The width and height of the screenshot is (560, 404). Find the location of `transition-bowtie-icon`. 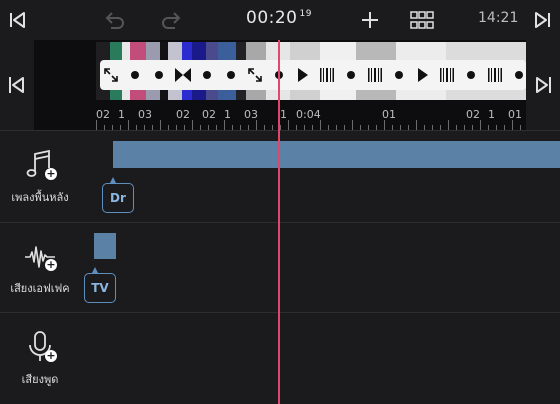

transition-bowtie-icon is located at coordinates (183, 75).